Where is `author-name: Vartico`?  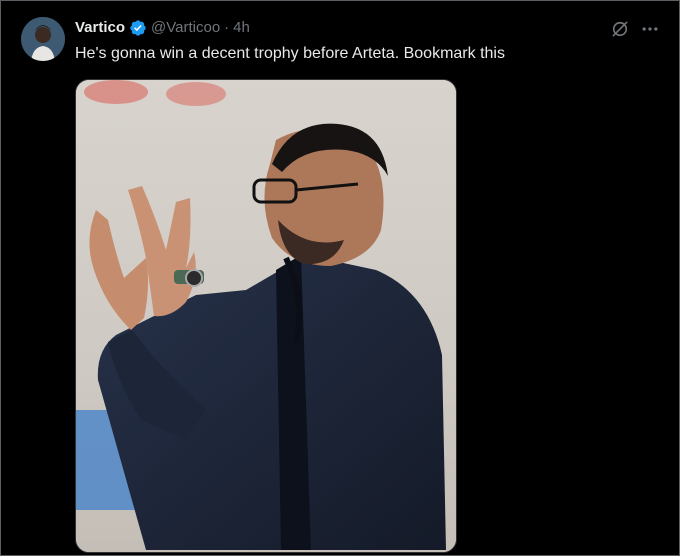 author-name: Vartico is located at coordinates (100, 28).